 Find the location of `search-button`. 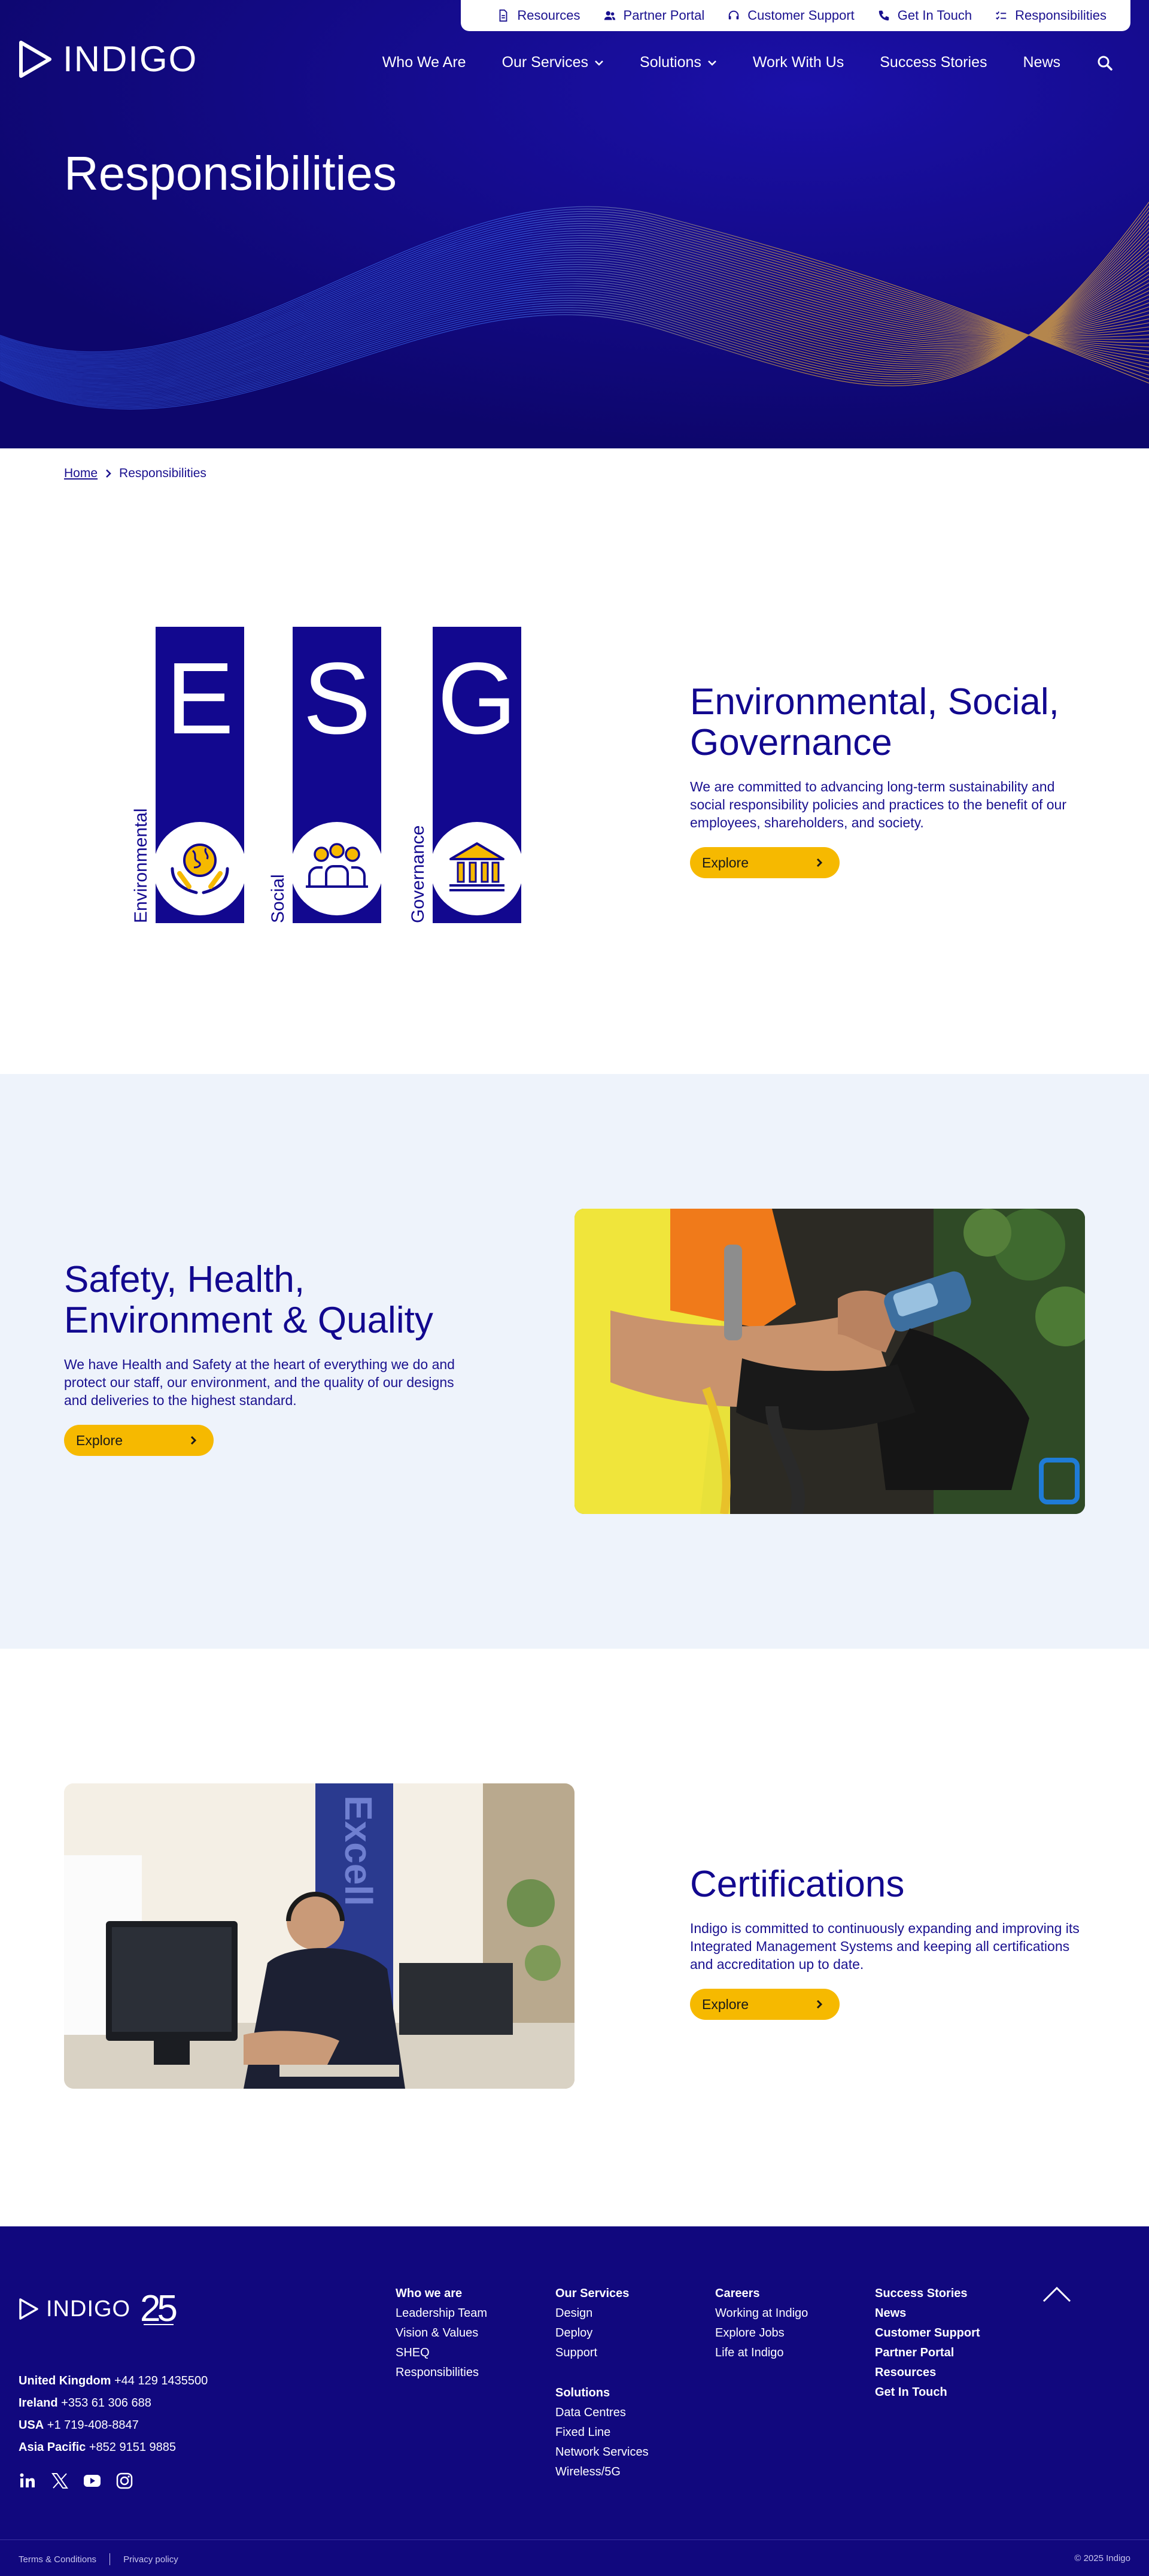

search-button is located at coordinates (1104, 62).